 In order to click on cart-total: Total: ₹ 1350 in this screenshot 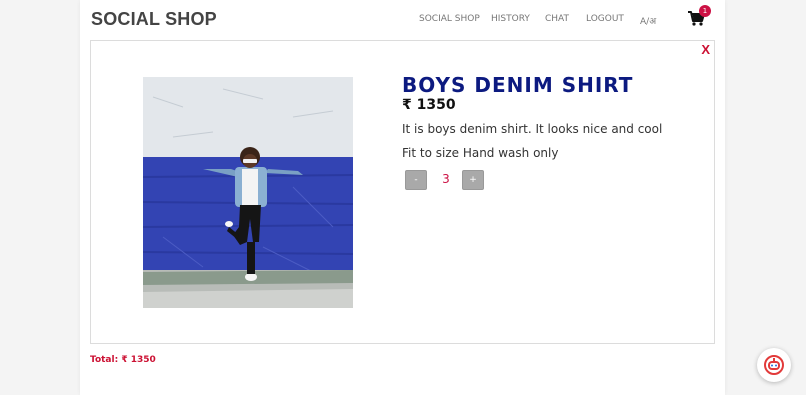, I will do `click(123, 360)`.